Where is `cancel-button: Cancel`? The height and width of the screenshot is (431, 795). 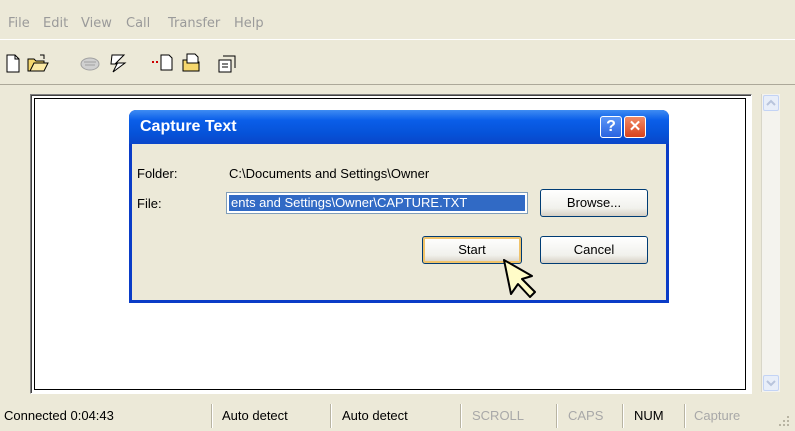
cancel-button: Cancel is located at coordinates (594, 250).